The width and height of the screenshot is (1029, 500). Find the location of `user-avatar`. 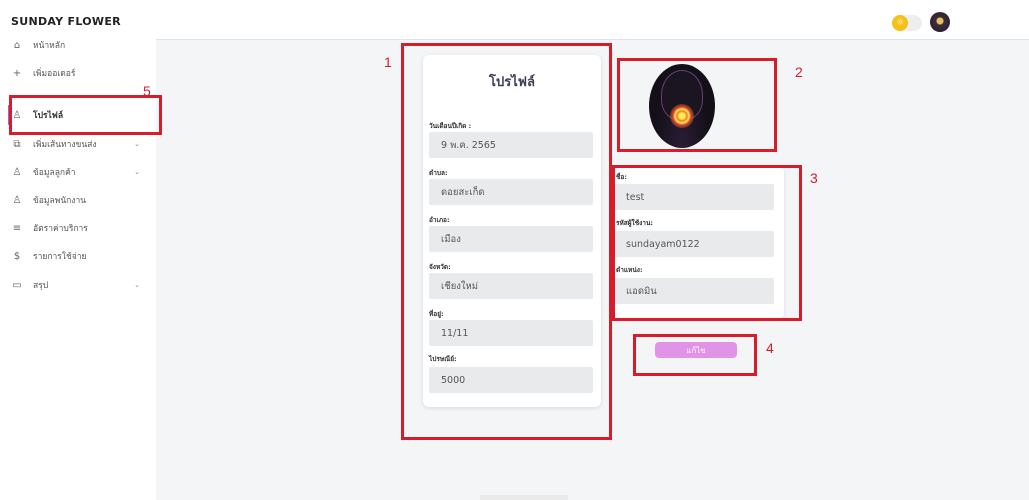

user-avatar is located at coordinates (940, 22).